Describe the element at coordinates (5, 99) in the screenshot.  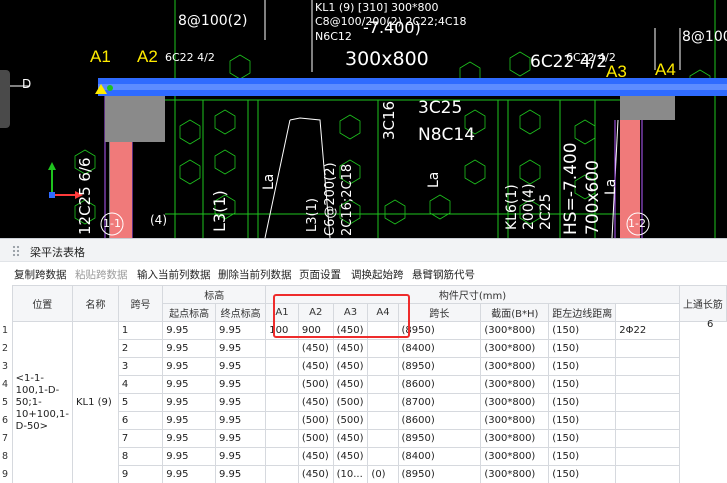
I see `left-collapse-tab` at that location.